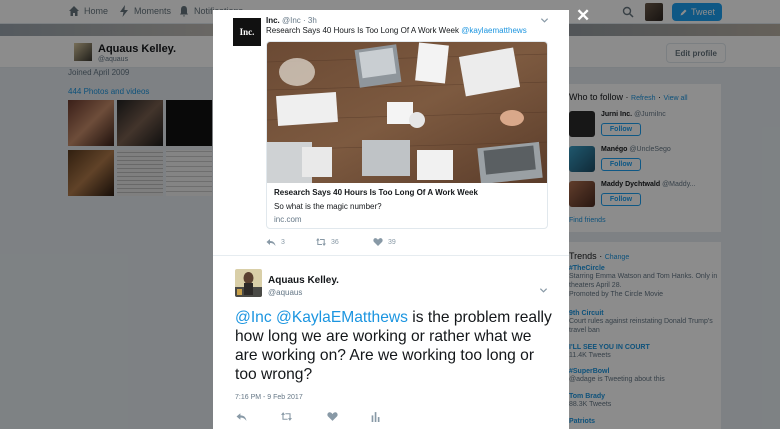  What do you see at coordinates (342, 317) in the screenshot?
I see `mention-link: @KaylaEMatthews` at bounding box center [342, 317].